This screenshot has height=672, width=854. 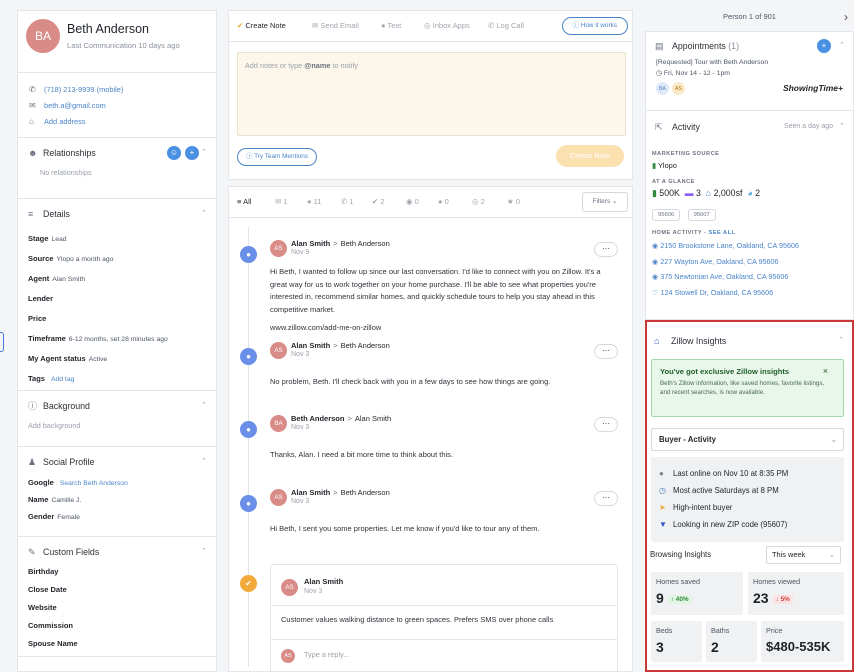 What do you see at coordinates (277, 157) in the screenshot?
I see `team-mentions-button: ⓘ Try Team Mentions` at bounding box center [277, 157].